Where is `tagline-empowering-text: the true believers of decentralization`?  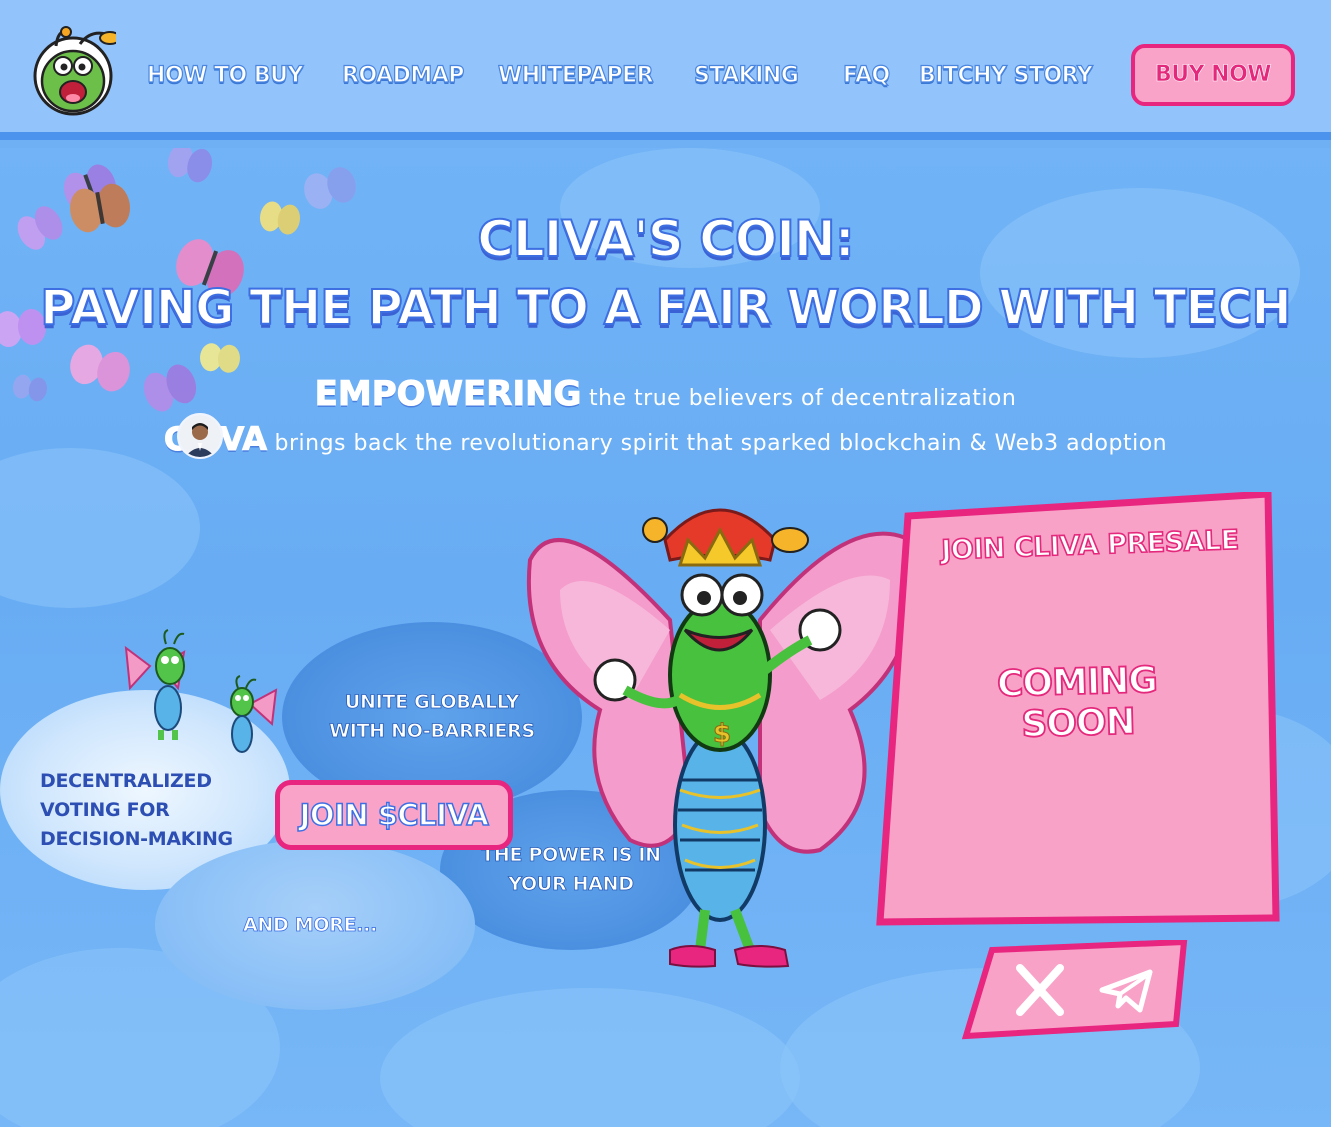 tagline-empowering-text: the true believers of decentralization is located at coordinates (799, 398).